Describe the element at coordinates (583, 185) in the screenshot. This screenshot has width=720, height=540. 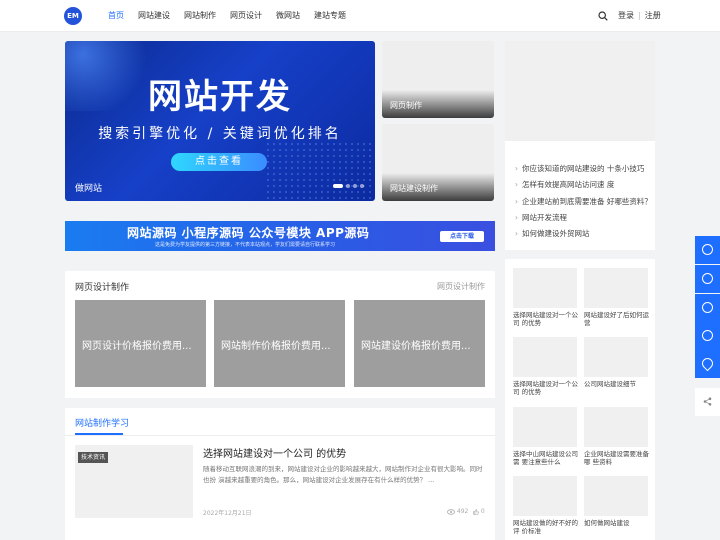
I see `list-item: 怎样有效提高网站访问速 度` at that location.